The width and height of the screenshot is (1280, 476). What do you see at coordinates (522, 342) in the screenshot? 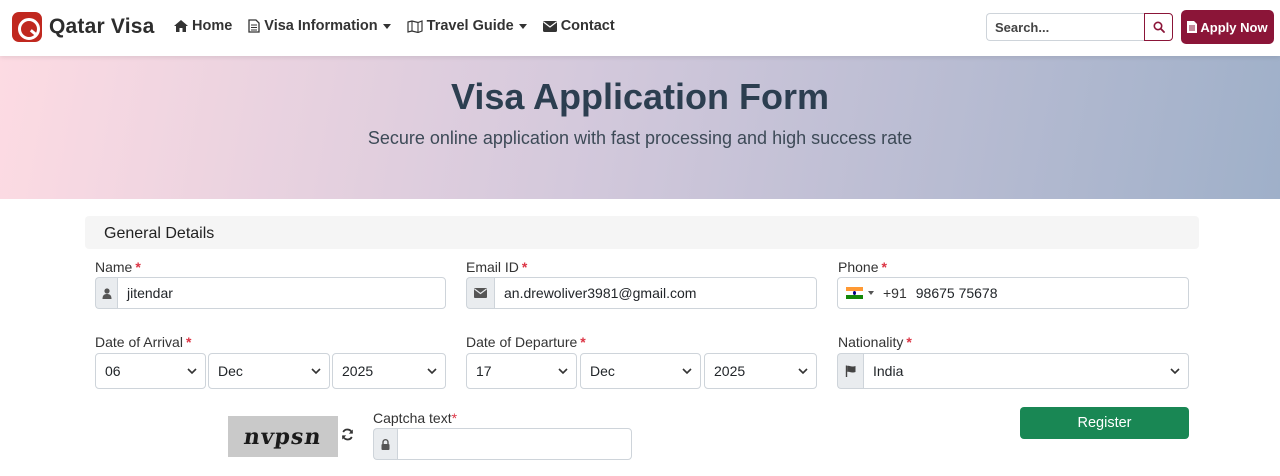
I see `departure-label-text: Date of Departure` at bounding box center [522, 342].